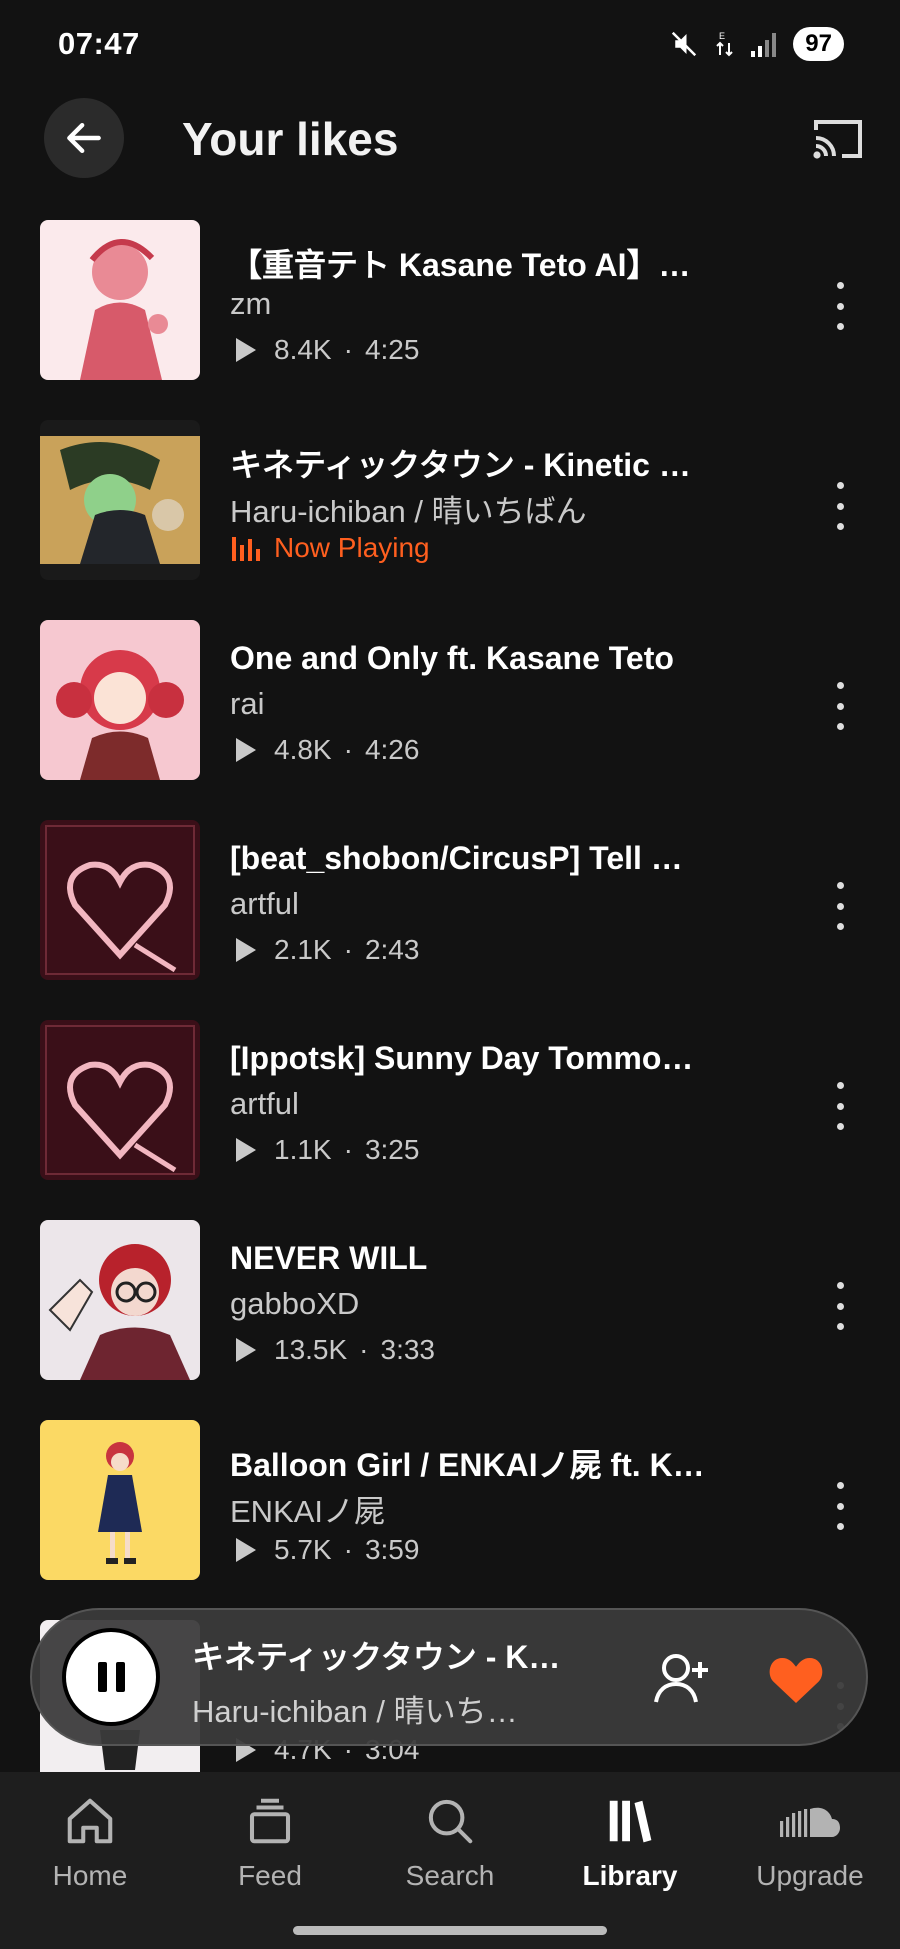 Image resolution: width=900 pixels, height=1949 pixels. Describe the element at coordinates (270, 1821) in the screenshot. I see `feed-icon` at that location.